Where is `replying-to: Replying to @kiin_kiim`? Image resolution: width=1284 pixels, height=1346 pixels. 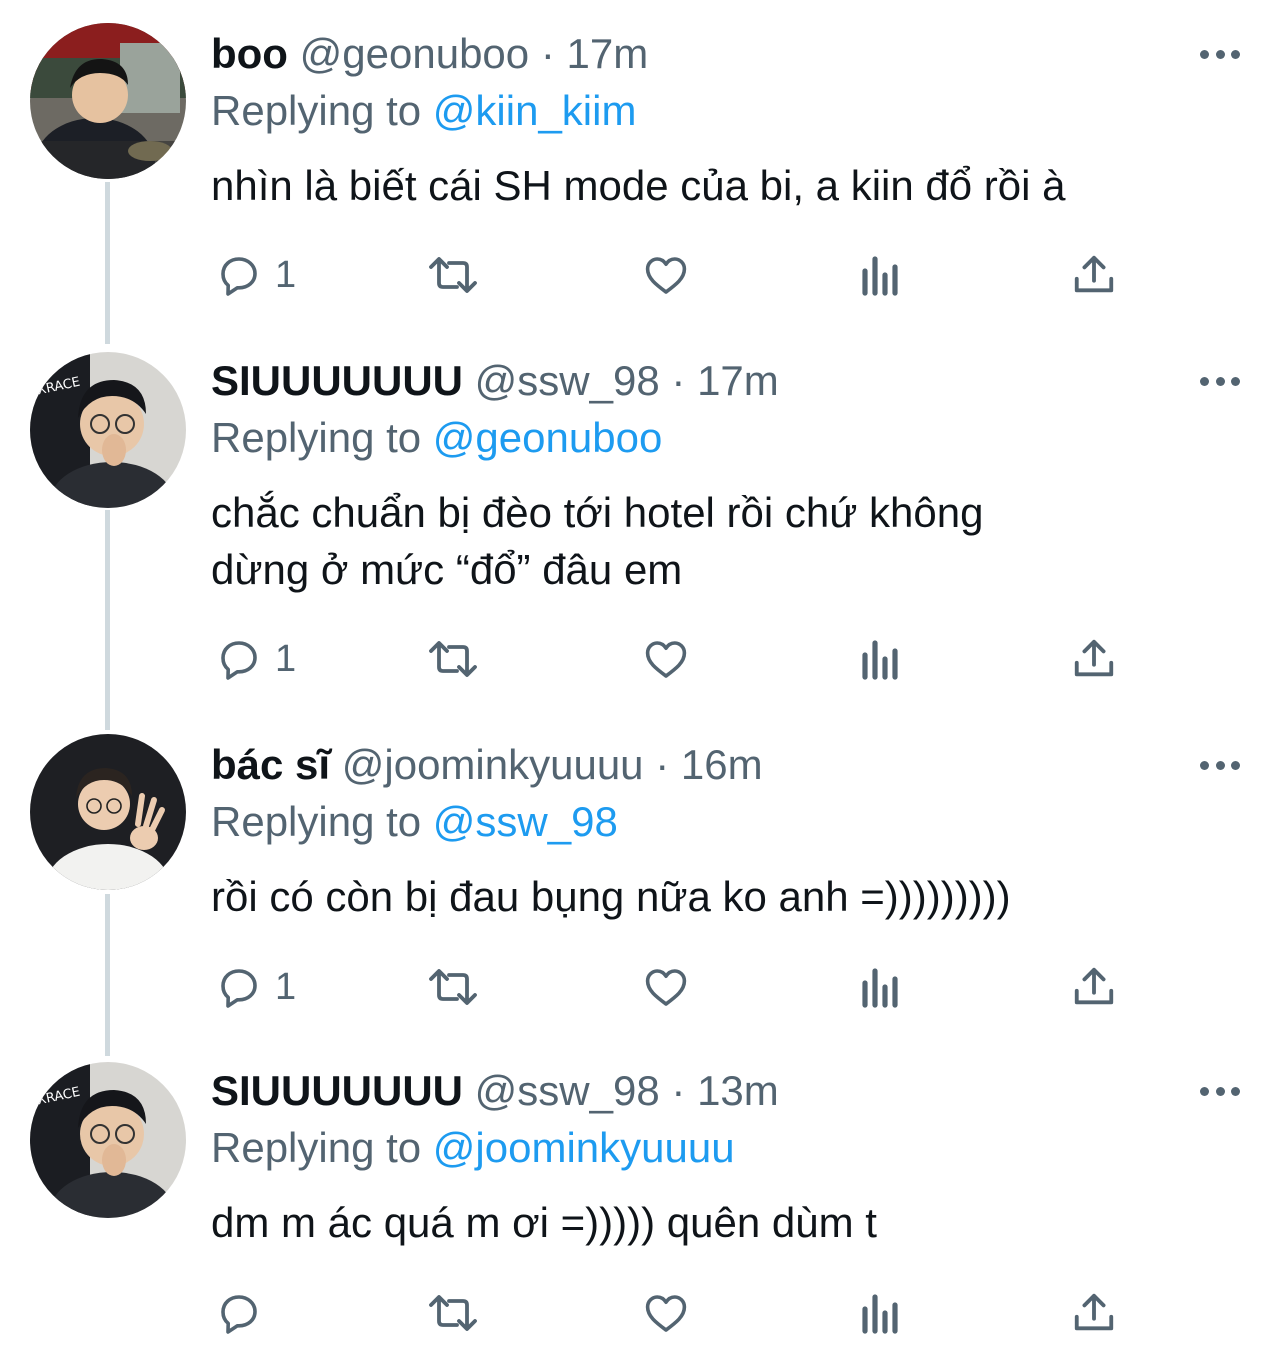
replying-to: Replying to @kiin_kiim is located at coordinates (423, 111).